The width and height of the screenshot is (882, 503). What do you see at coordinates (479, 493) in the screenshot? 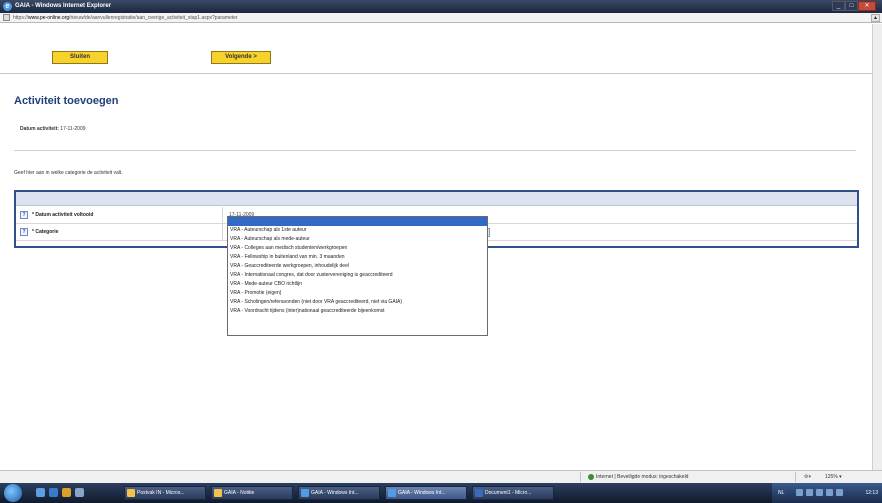
I see `word-icon` at bounding box center [479, 493].